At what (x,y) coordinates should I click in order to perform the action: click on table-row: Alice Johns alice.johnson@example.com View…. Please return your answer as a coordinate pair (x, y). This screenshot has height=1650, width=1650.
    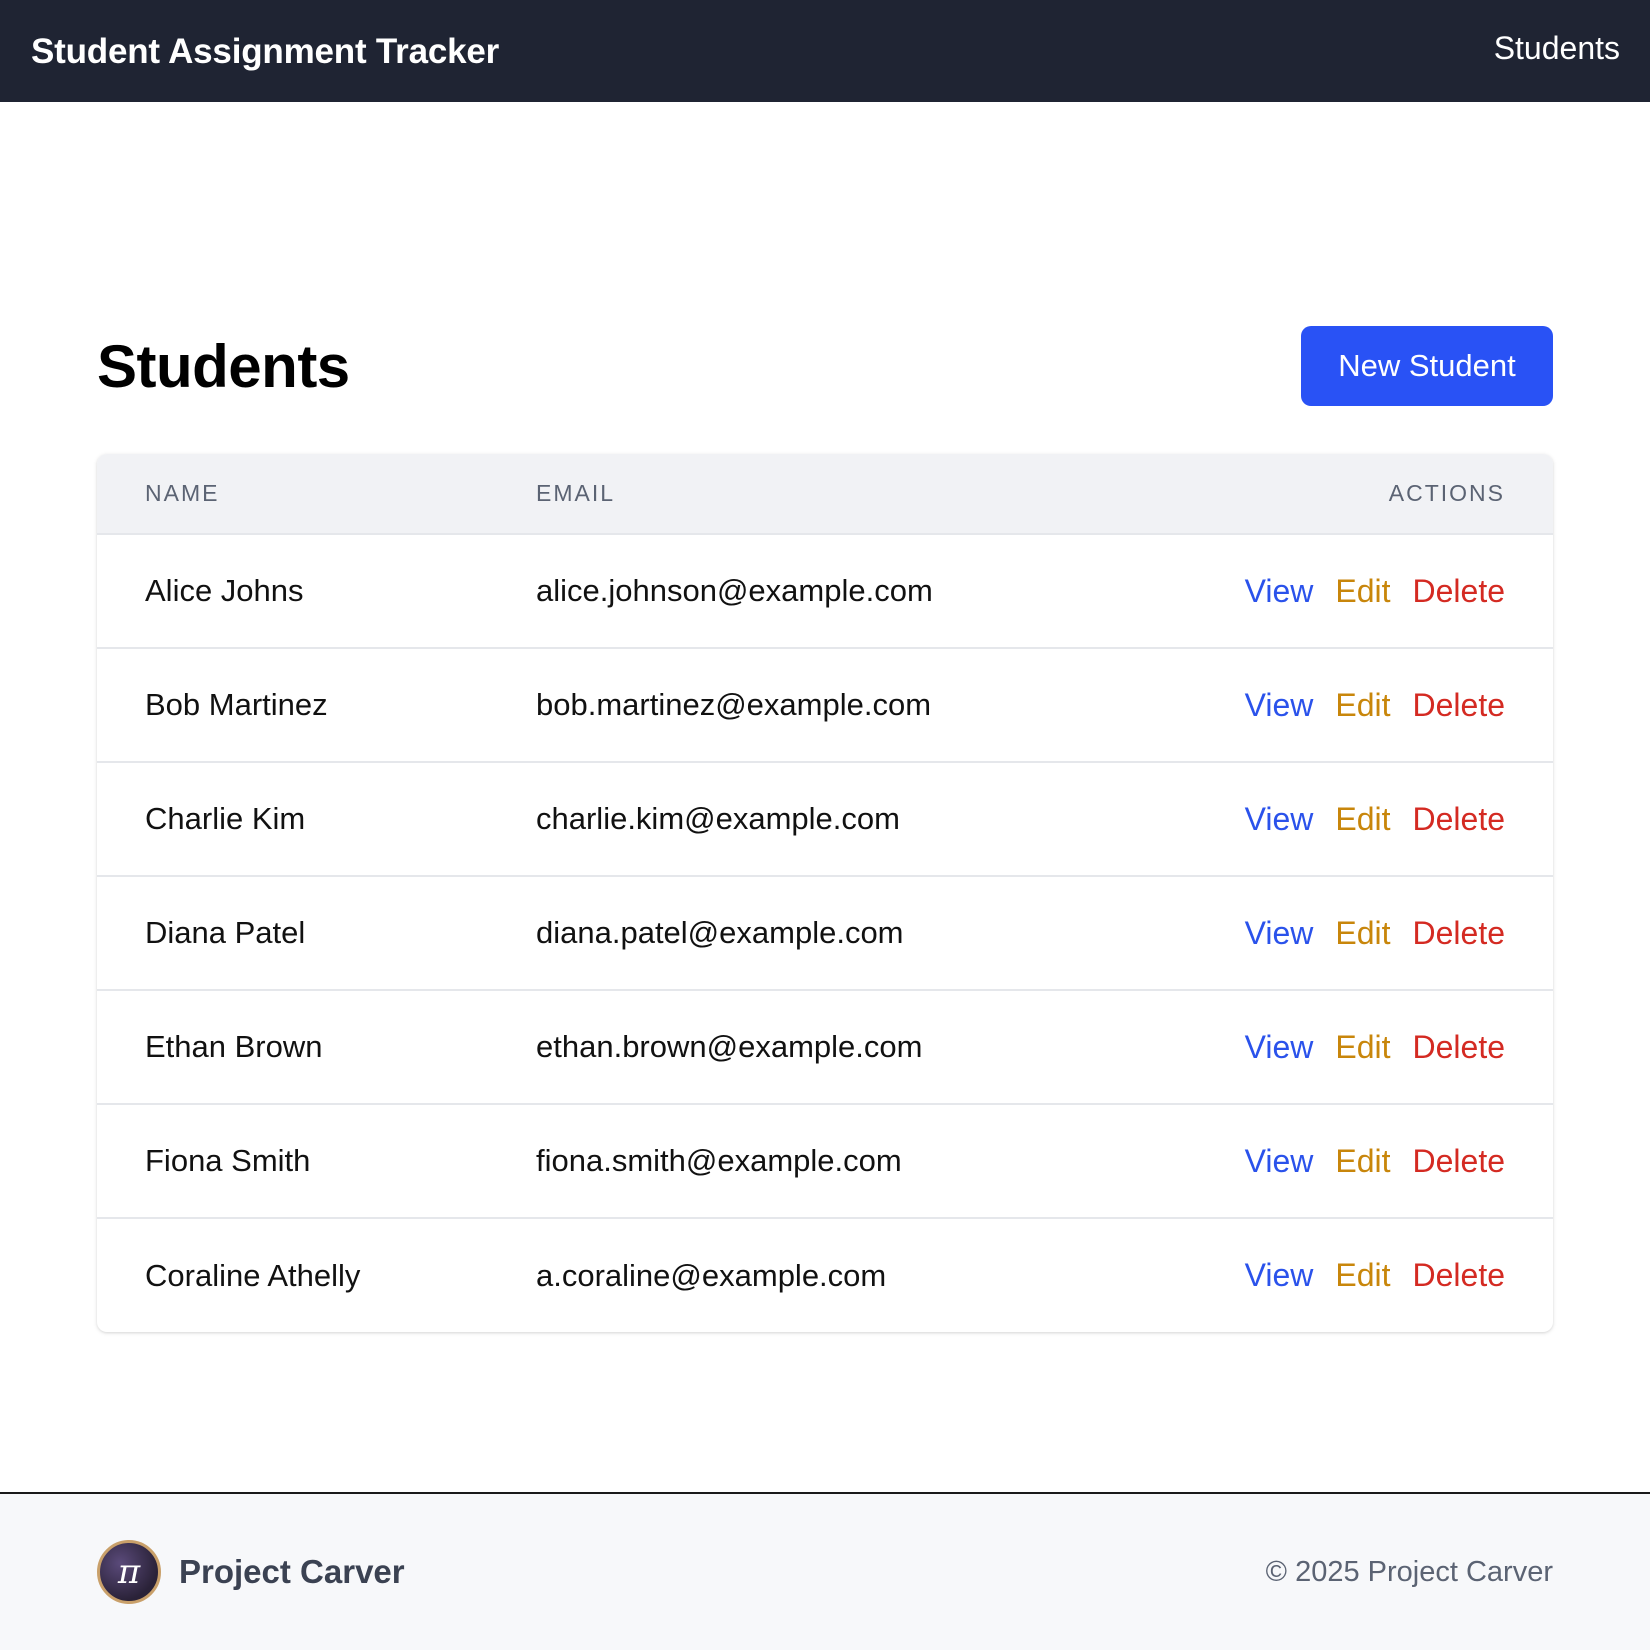
    Looking at the image, I should click on (825, 591).